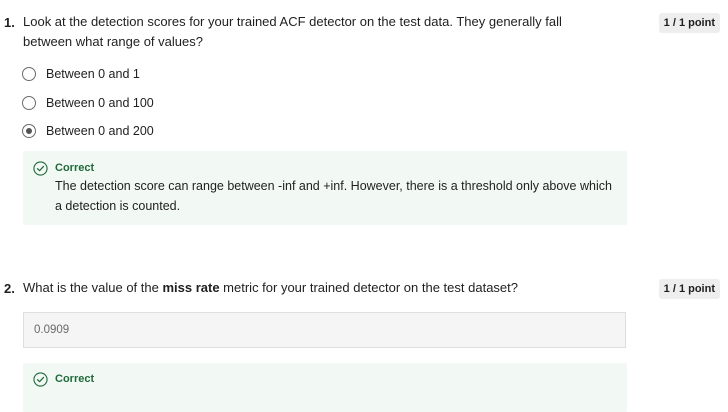 The image size is (728, 412). What do you see at coordinates (93, 287) in the screenshot?
I see `question-text-part: What is the value of the` at bounding box center [93, 287].